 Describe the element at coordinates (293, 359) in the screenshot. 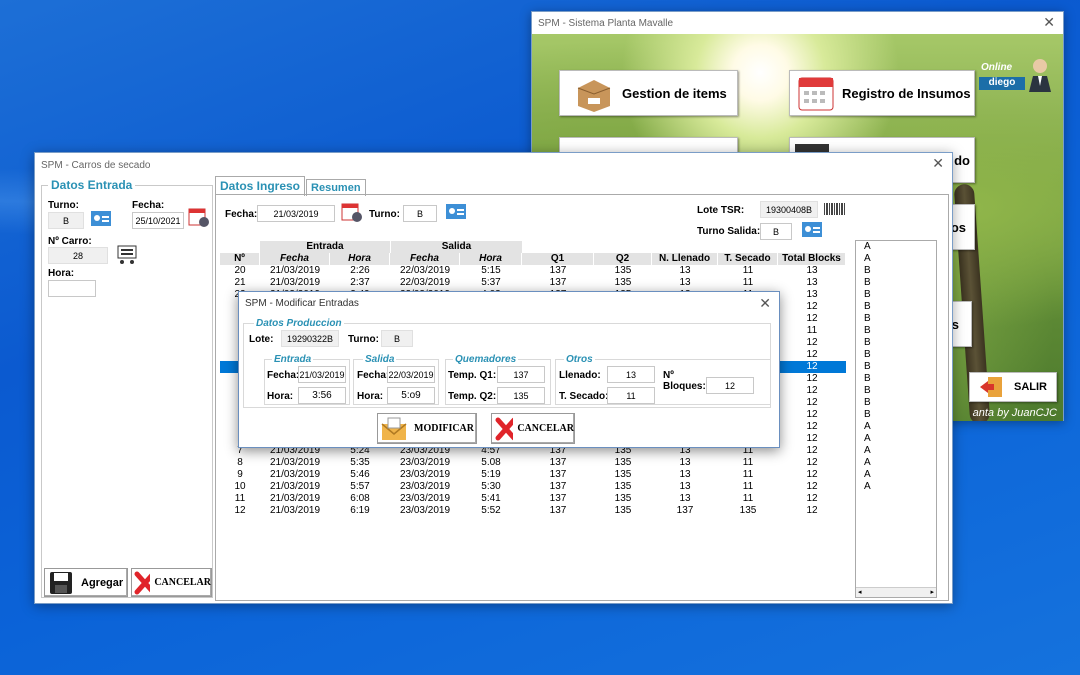

I see `entrada-title: Entrada` at that location.